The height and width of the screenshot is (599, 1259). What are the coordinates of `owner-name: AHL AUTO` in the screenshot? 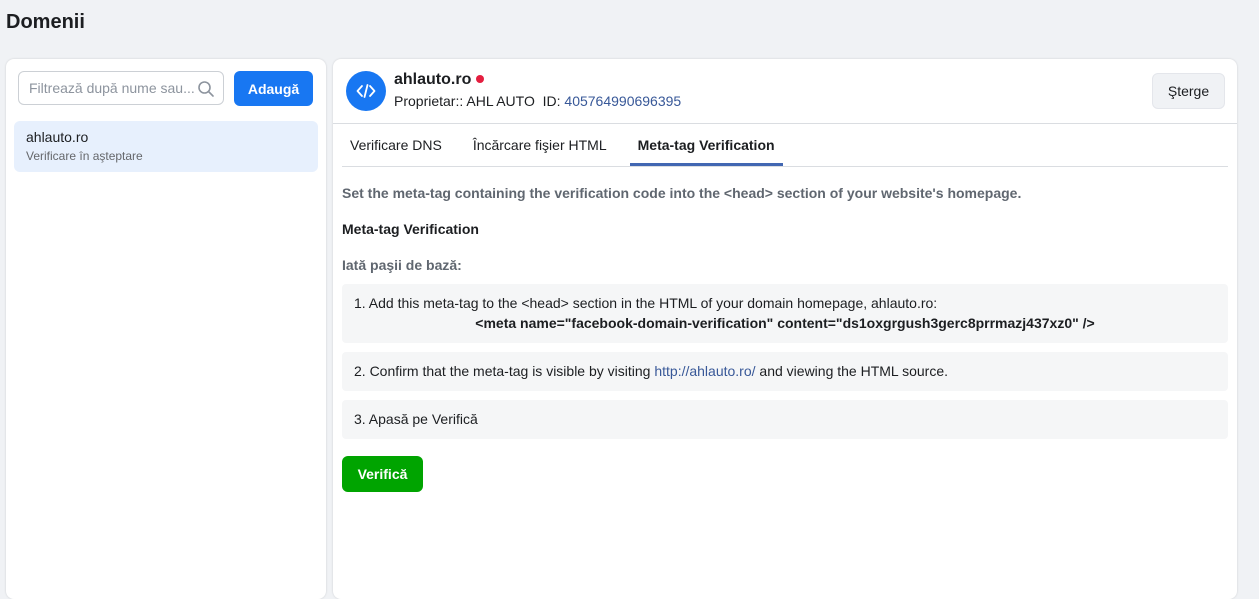 It's located at (500, 101).